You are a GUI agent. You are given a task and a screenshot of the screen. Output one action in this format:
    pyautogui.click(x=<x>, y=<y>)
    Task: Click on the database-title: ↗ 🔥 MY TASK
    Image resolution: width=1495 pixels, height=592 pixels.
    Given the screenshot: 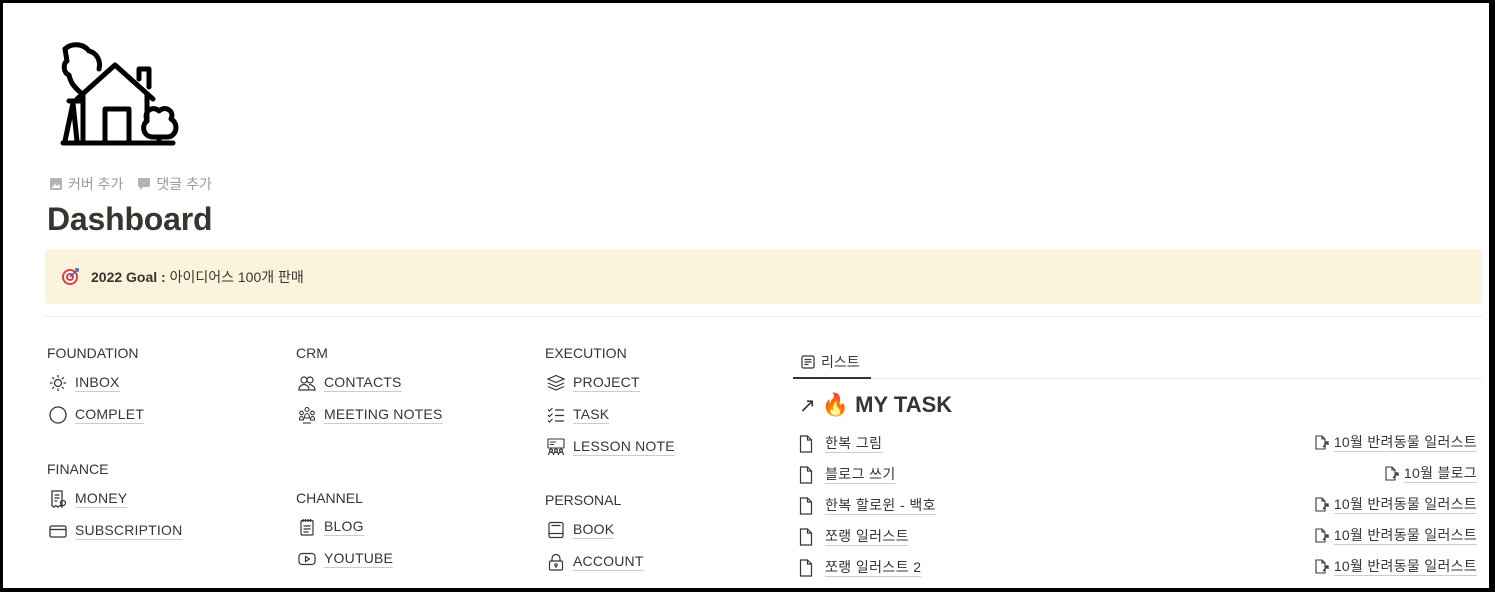 What is the action you would take?
    pyautogui.click(x=875, y=405)
    